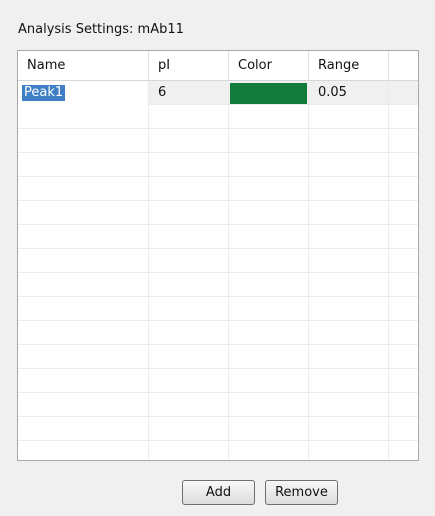 This screenshot has height=516, width=435. What do you see at coordinates (189, 93) in the screenshot?
I see `pi-cell: 6` at bounding box center [189, 93].